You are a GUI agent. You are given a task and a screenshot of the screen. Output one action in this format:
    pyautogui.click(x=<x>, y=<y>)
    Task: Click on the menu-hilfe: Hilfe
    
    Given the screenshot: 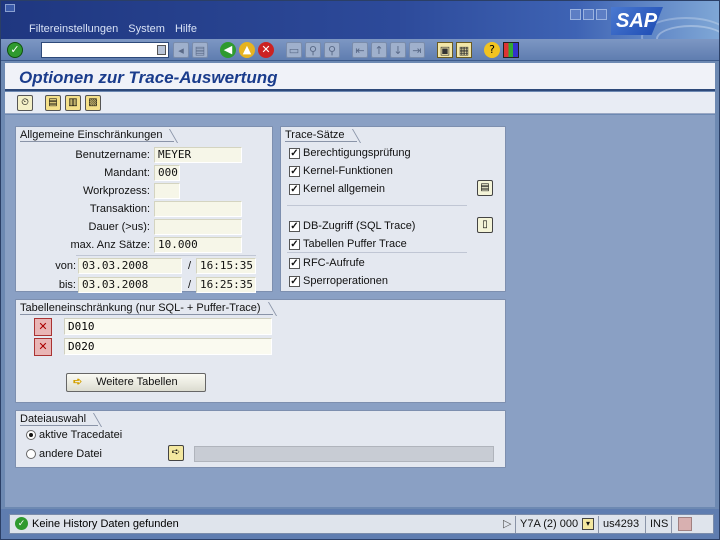 What is the action you would take?
    pyautogui.click(x=186, y=29)
    